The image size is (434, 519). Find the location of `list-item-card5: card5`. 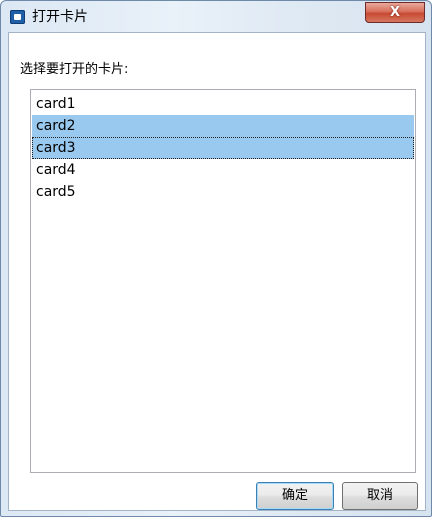

list-item-card5: card5 is located at coordinates (223, 192).